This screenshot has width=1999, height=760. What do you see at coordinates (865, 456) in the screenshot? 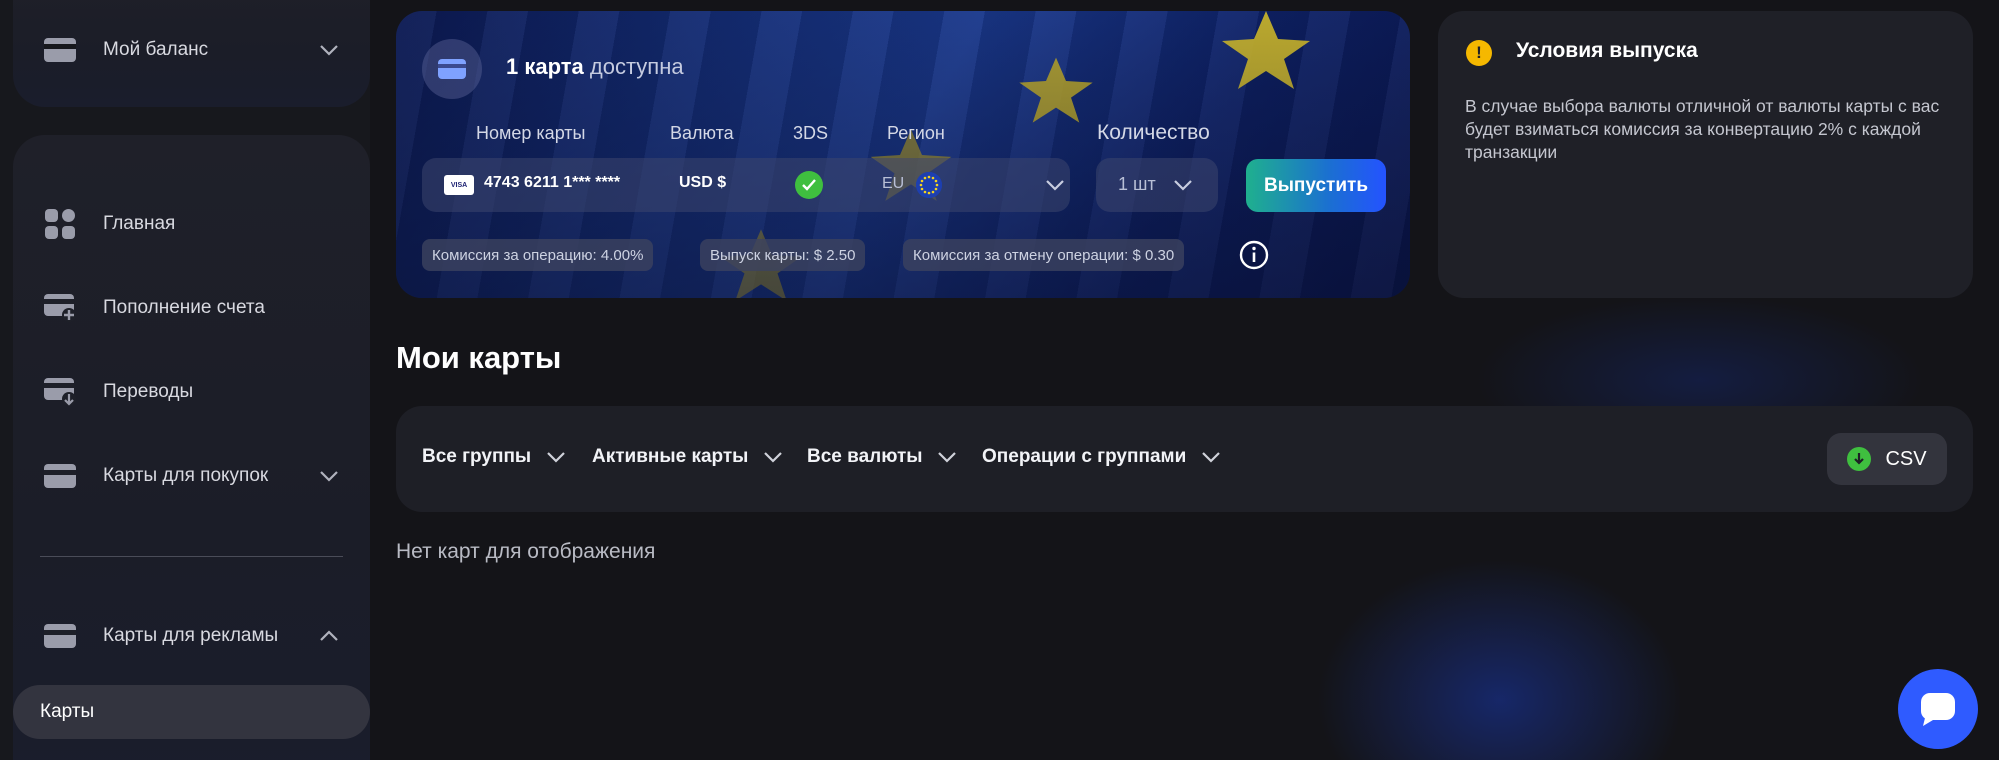
I see `filter-label: Все валюты` at bounding box center [865, 456].